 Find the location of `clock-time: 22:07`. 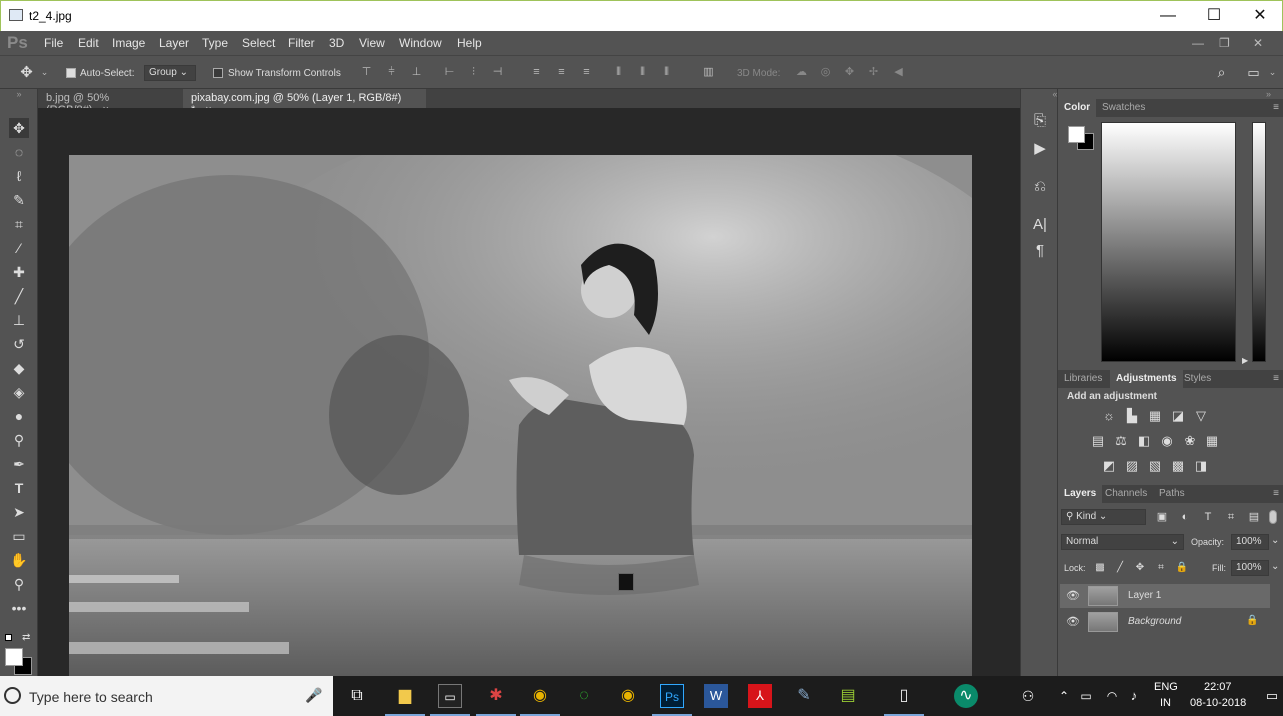

clock-time: 22:07 is located at coordinates (1218, 687).